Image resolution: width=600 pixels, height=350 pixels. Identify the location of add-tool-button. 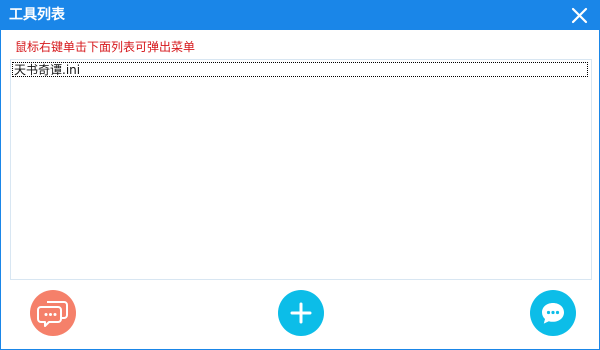
(301, 313).